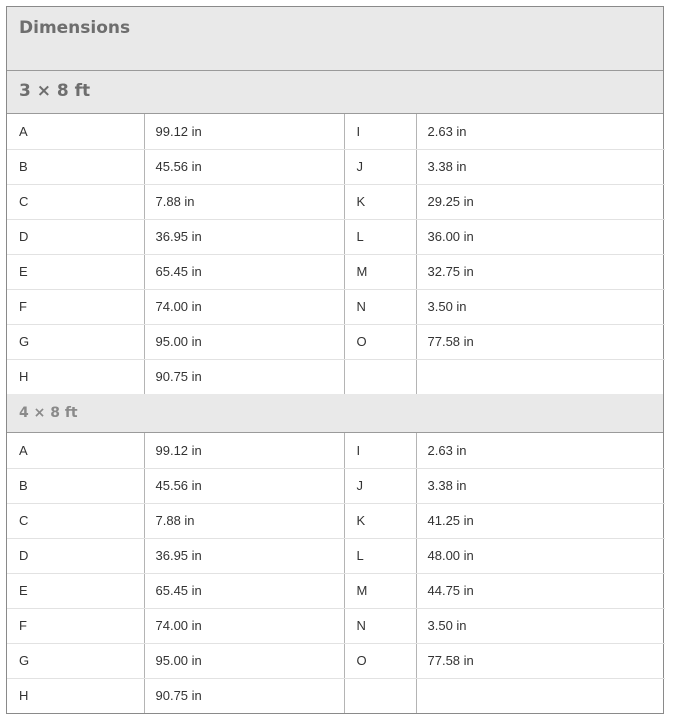  I want to click on section-header-3x8: 3 × 8 ft, so click(335, 92).